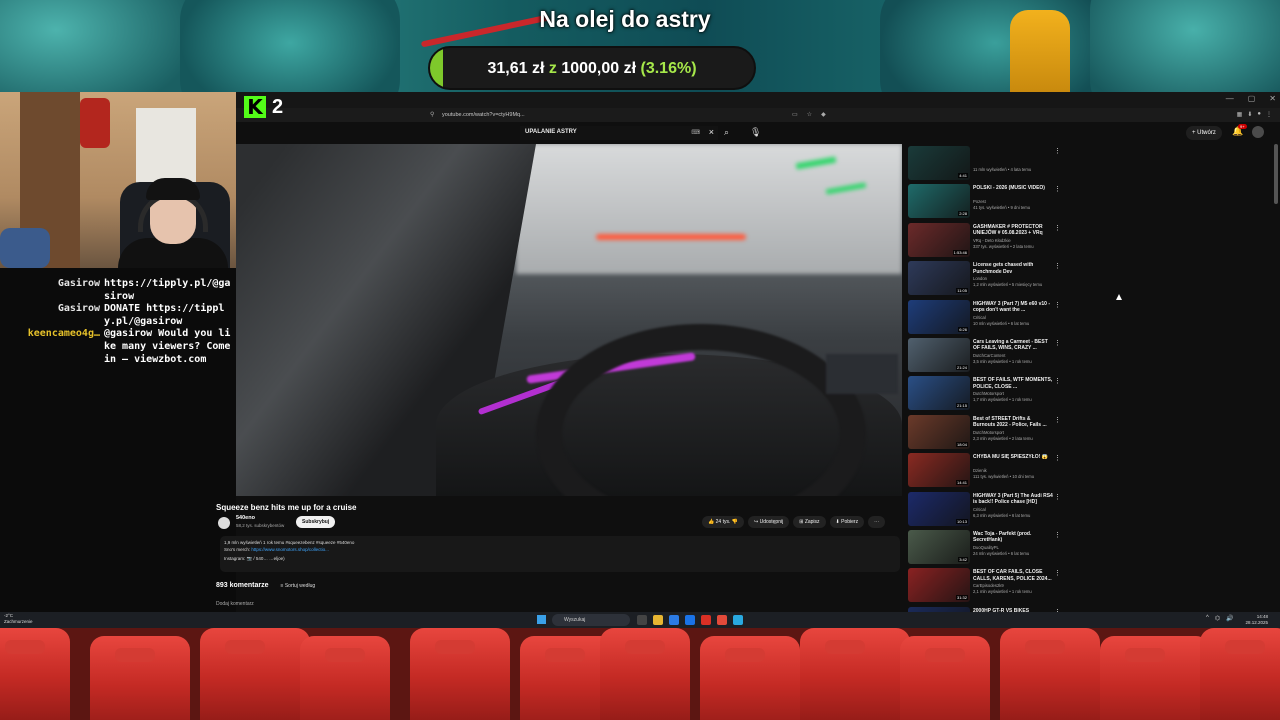 The image size is (1280, 720). I want to click on recommended-channel: DutchCarContent, so click(989, 355).